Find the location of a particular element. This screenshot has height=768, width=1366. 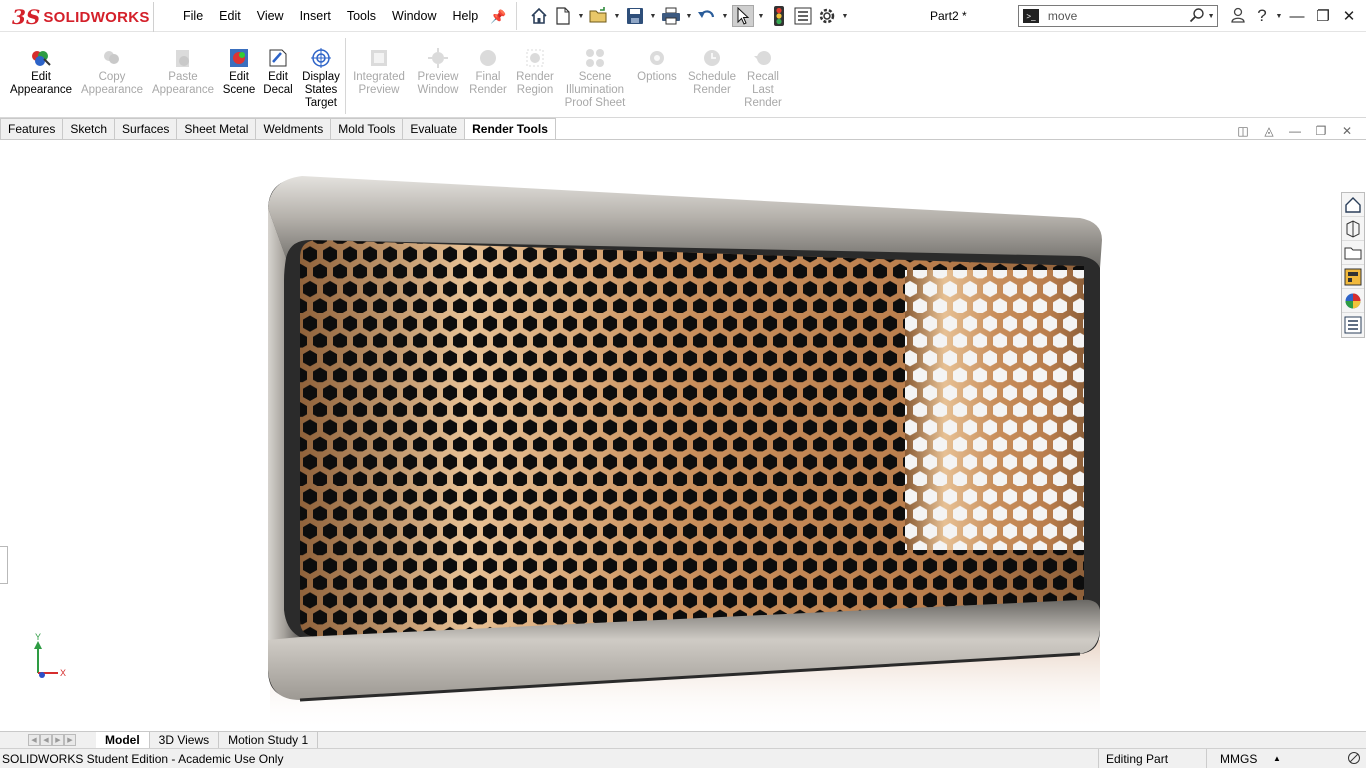

menu-edit: Edit is located at coordinates (230, 16).